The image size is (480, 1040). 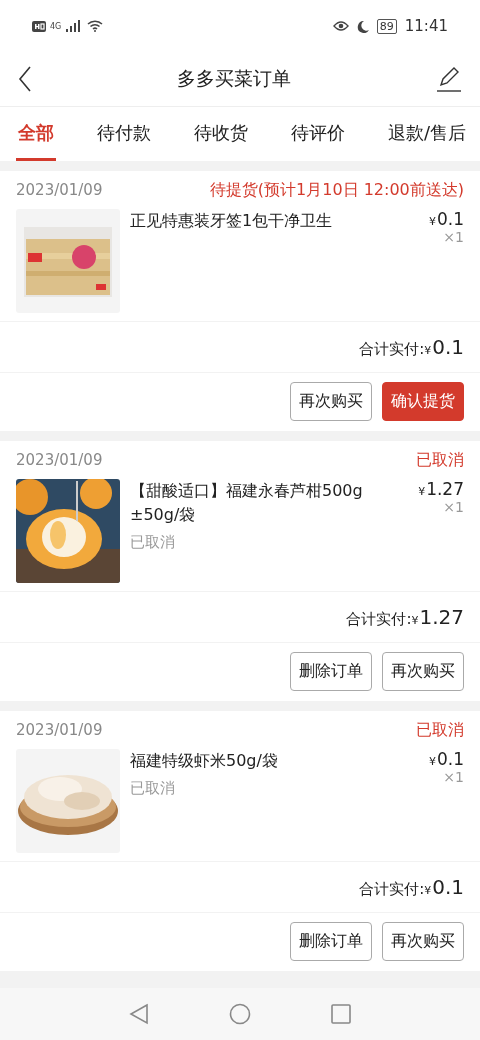 What do you see at coordinates (317, 134) in the screenshot?
I see `tab: 待评价` at bounding box center [317, 134].